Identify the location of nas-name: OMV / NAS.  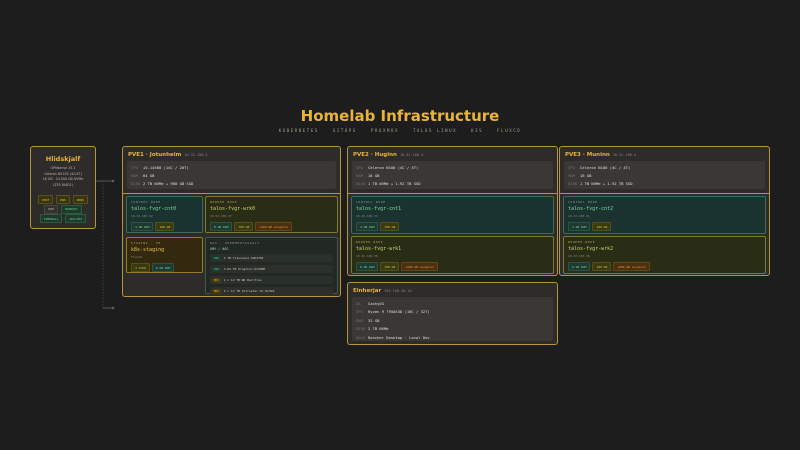
(219, 249).